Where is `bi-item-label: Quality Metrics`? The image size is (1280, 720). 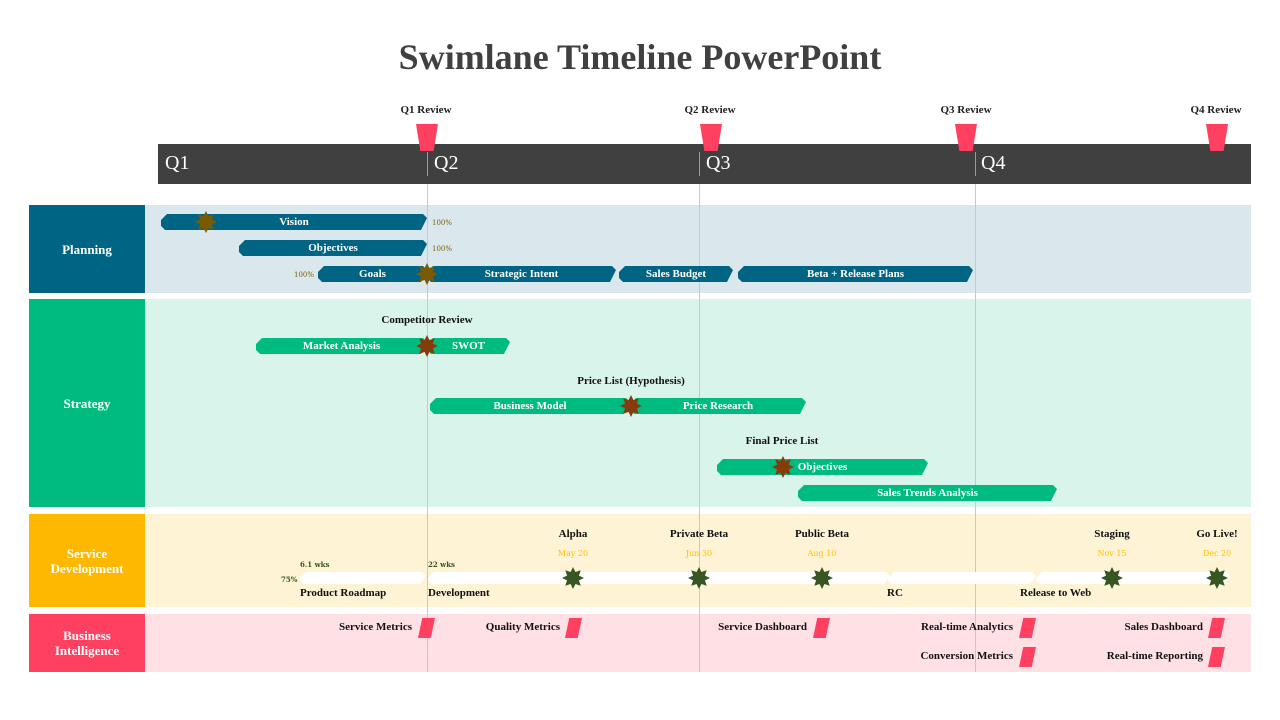
bi-item-label: Quality Metrics is located at coordinates (522, 627).